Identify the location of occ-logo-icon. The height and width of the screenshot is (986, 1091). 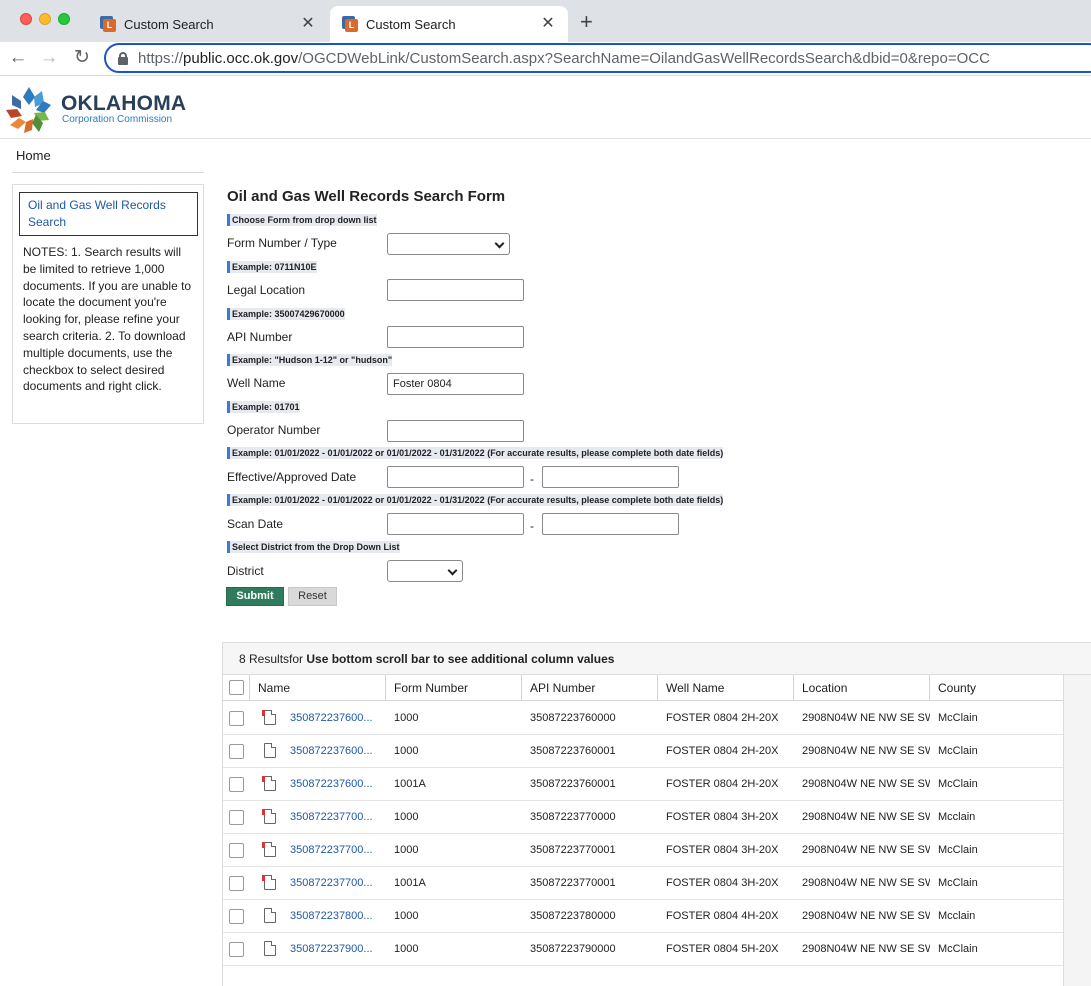
(29, 110).